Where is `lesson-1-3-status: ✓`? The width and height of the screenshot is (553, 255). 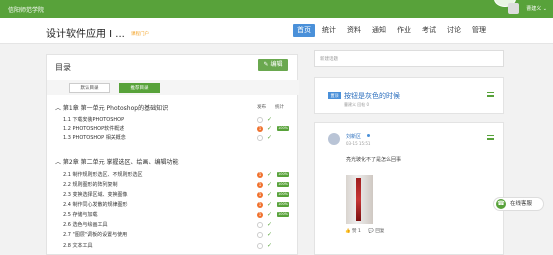 lesson-1-3-status: ✓ is located at coordinates (275, 138).